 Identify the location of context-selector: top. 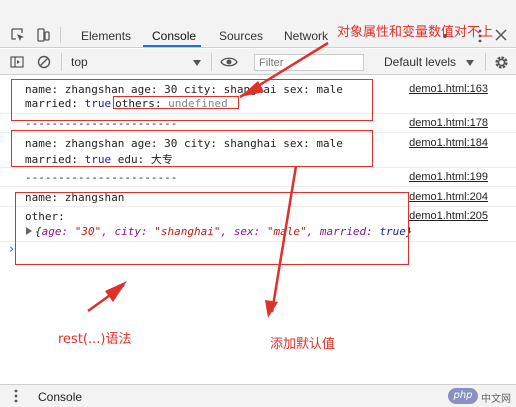
(79, 62).